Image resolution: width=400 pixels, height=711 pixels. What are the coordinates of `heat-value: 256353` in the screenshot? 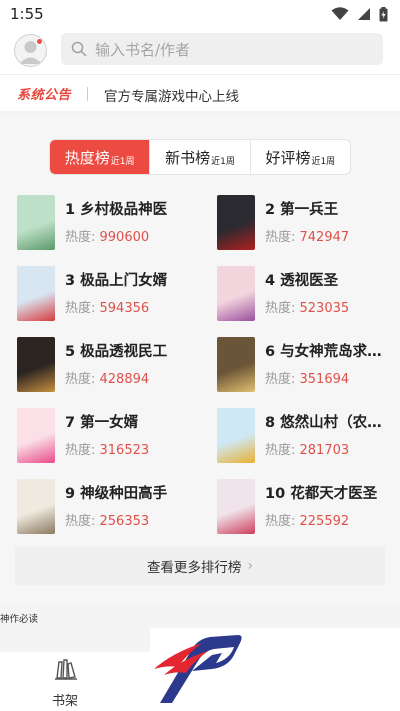 It's located at (124, 521).